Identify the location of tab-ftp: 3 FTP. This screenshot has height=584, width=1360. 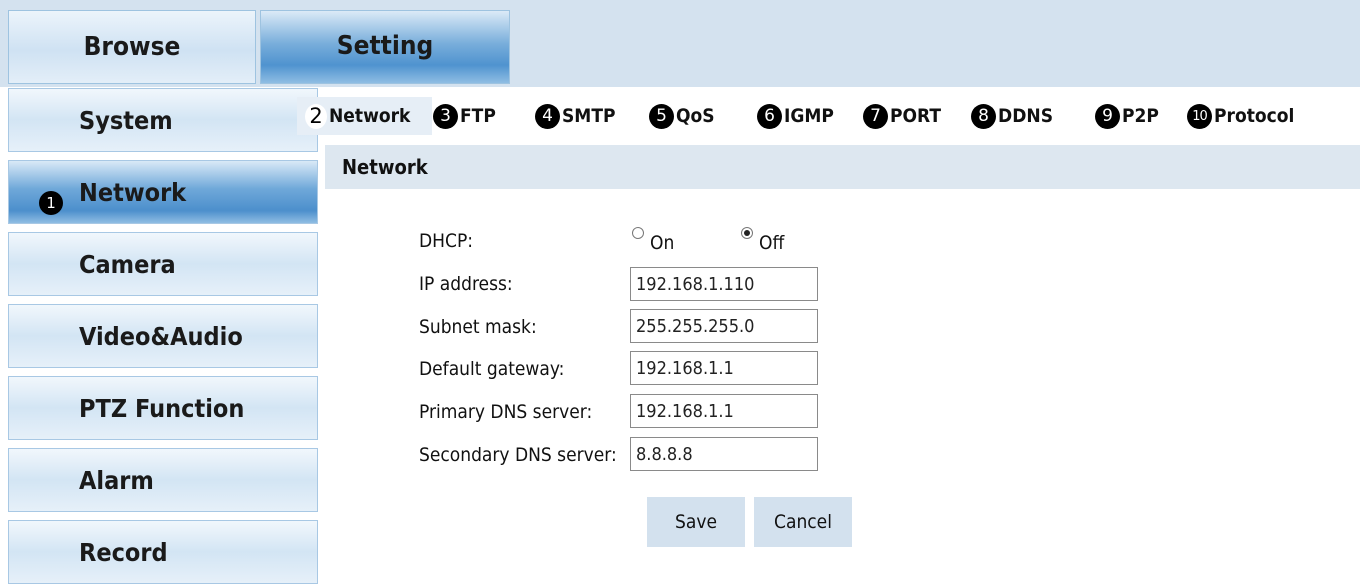
(464, 116).